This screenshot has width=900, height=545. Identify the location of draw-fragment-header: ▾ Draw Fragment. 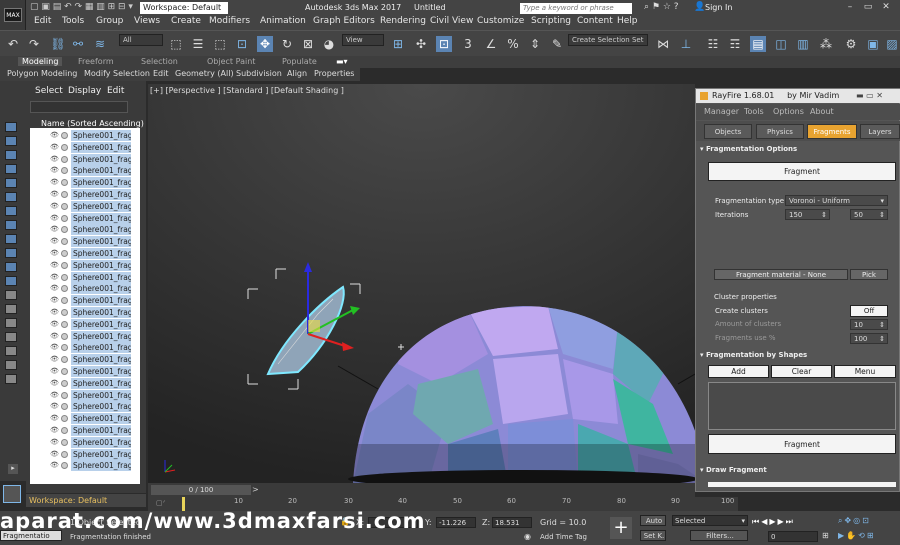
(733, 470).